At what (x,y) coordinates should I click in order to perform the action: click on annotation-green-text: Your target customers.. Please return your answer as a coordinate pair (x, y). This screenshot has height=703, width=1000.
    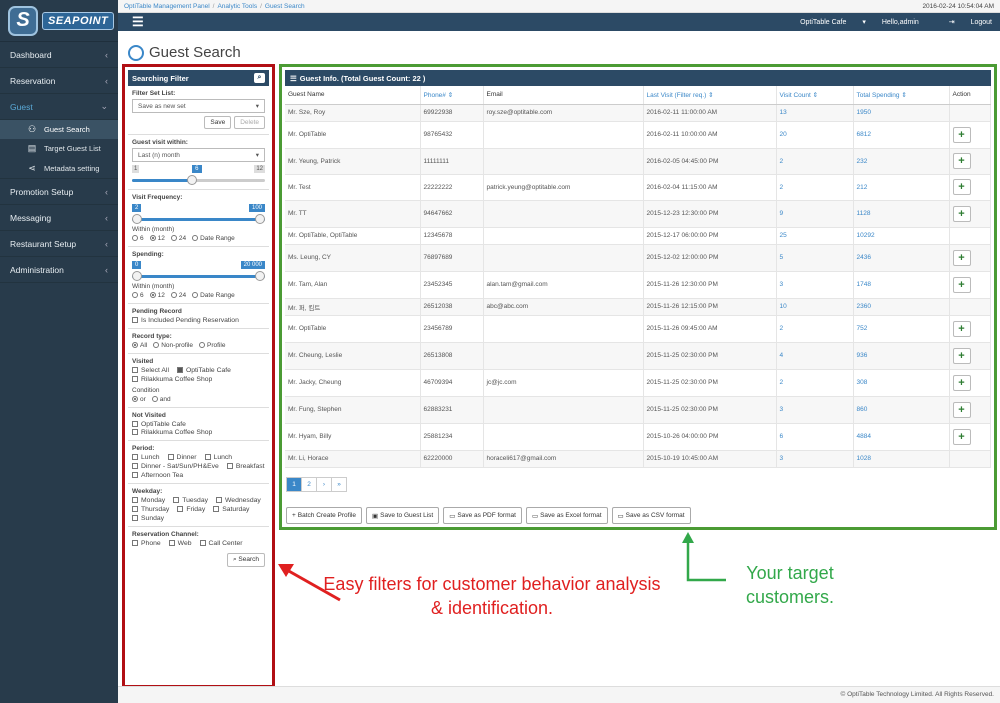
    Looking at the image, I should click on (790, 585).